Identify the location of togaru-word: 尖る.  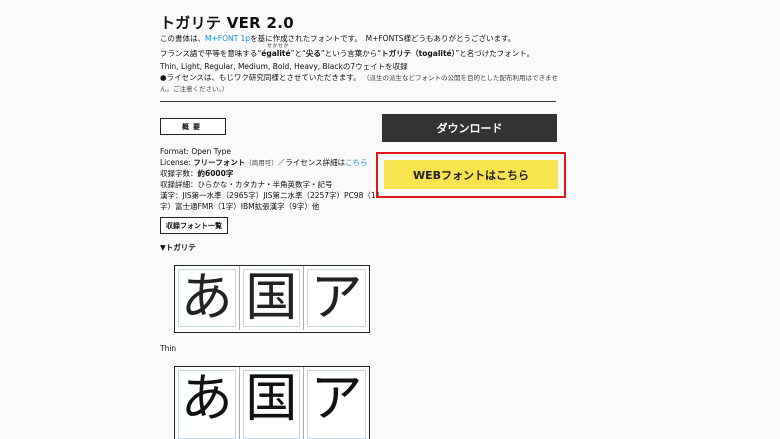
(313, 53).